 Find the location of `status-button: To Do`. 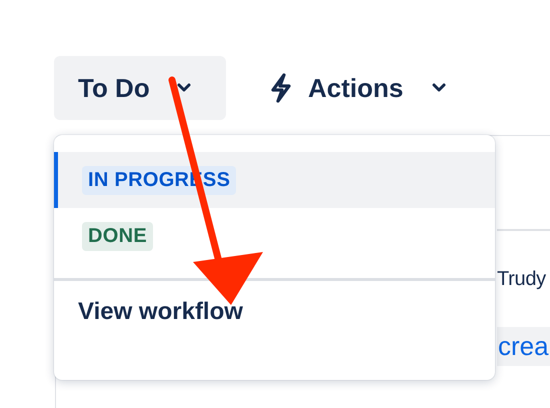

status-button: To Do is located at coordinates (140, 88).